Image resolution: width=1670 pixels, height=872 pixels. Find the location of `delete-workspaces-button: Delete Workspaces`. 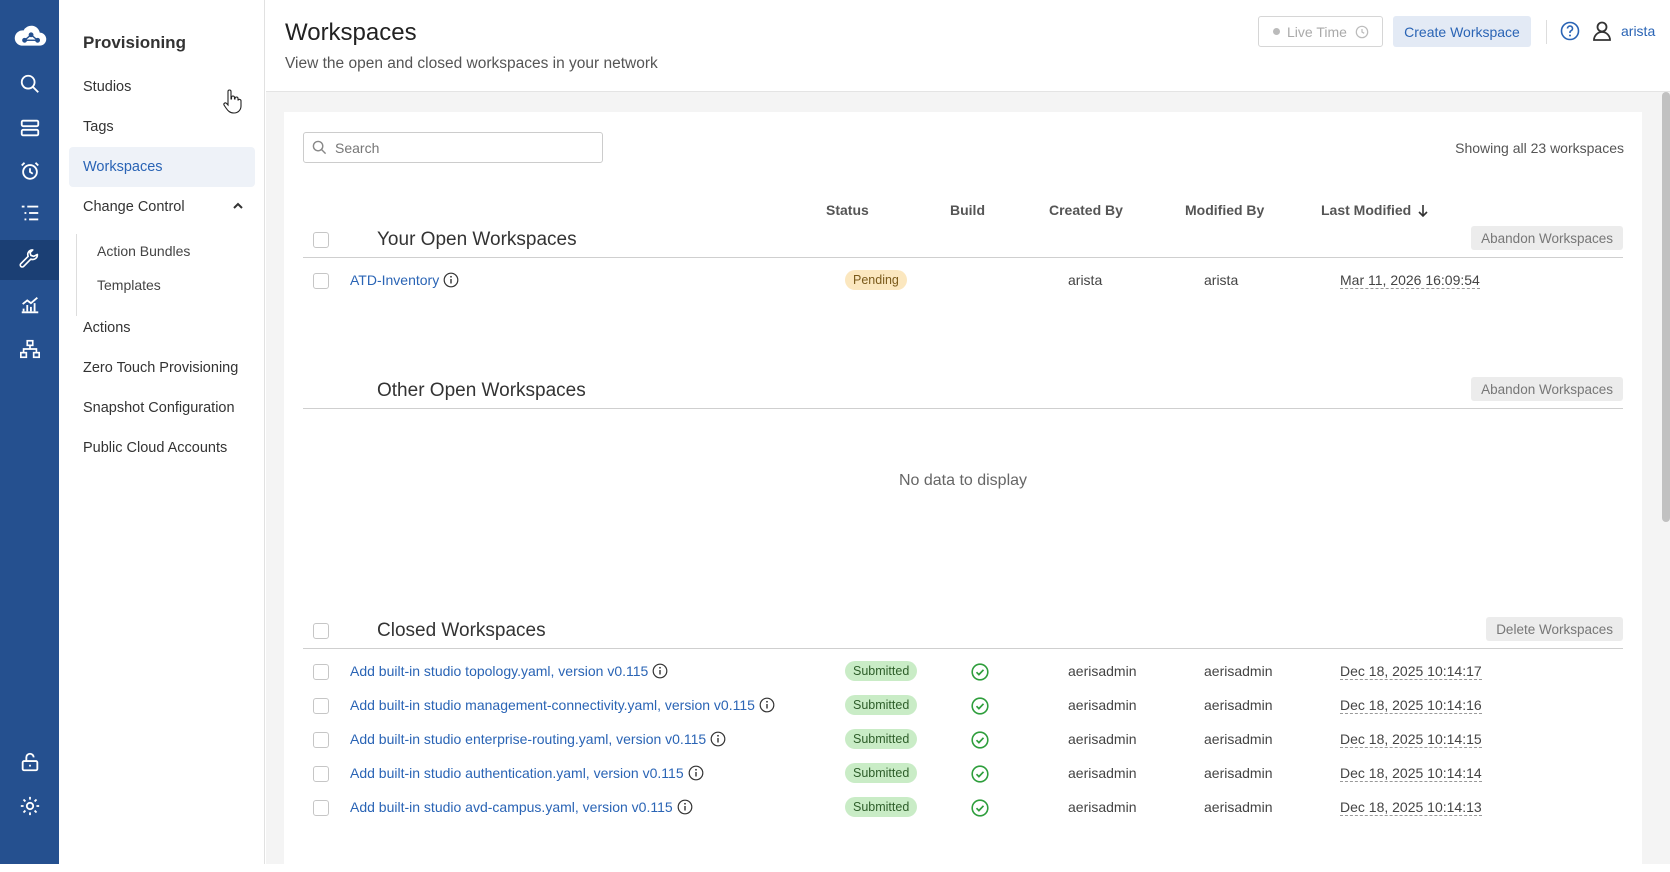

delete-workspaces-button: Delete Workspaces is located at coordinates (1554, 629).